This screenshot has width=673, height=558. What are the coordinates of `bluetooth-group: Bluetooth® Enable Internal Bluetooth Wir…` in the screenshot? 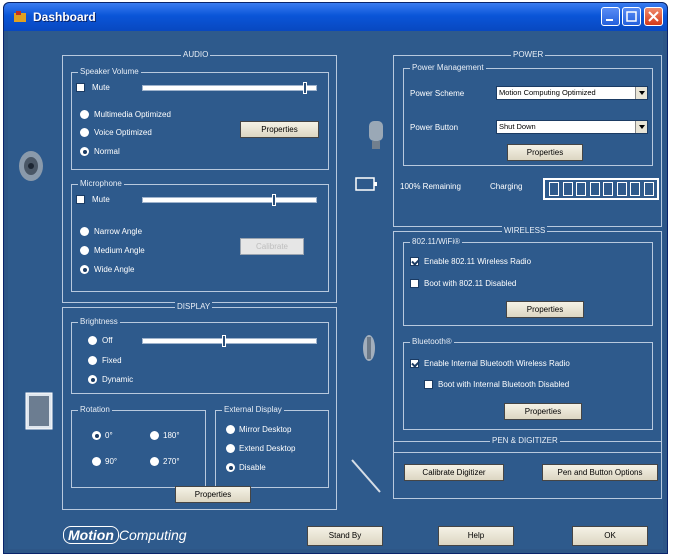 It's located at (528, 383).